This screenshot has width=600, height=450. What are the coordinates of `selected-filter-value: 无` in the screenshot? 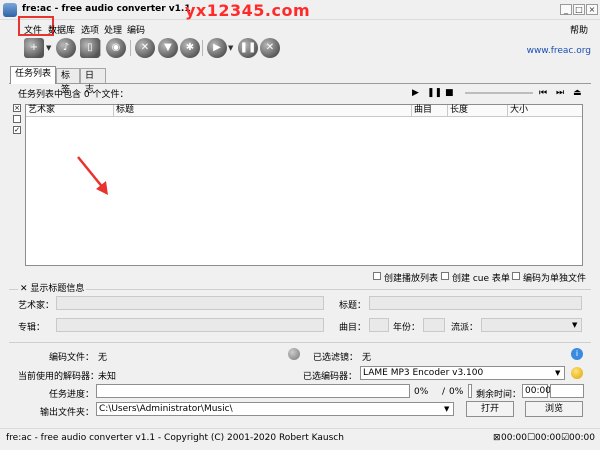 It's located at (367, 358).